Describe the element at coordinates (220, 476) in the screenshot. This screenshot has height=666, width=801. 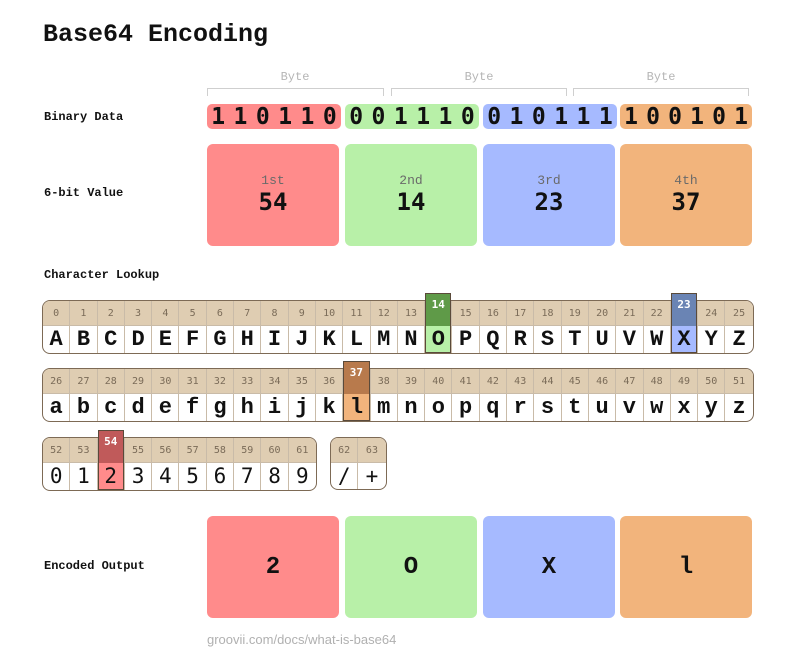
I see `lookup-char: 6` at that location.